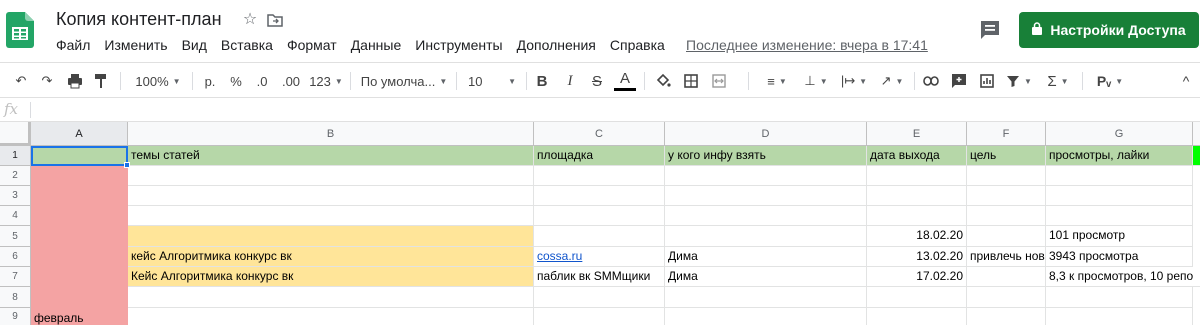  Describe the element at coordinates (15, 257) in the screenshot. I see `row-header-6: 6` at that location.